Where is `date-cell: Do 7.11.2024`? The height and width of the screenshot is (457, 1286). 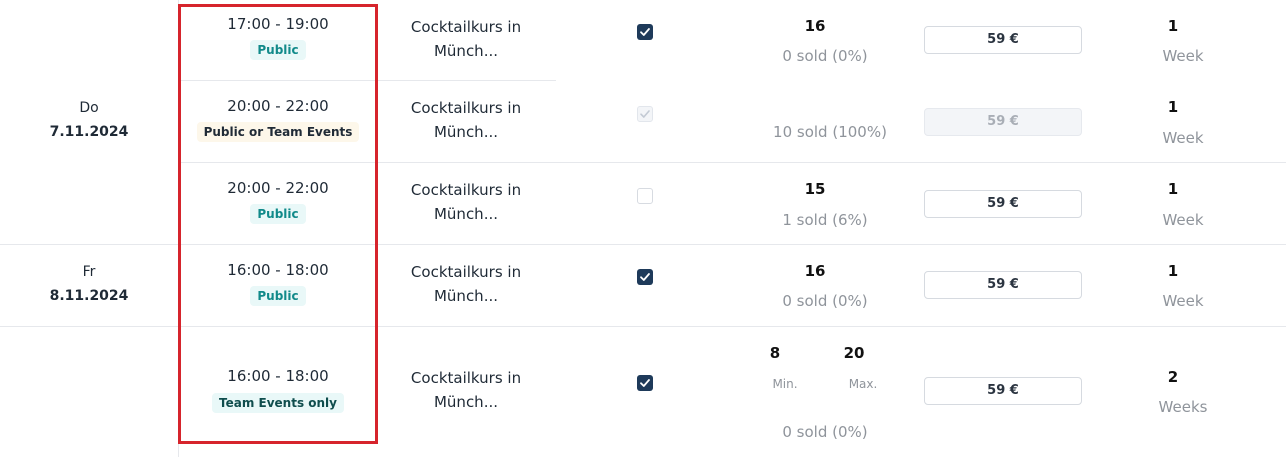
date-cell: Do 7.11.2024 is located at coordinates (89, 120).